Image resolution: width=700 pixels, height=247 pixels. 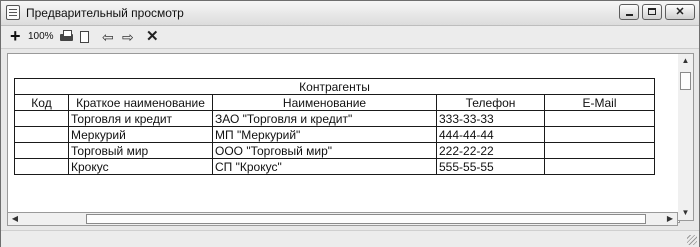 What do you see at coordinates (140, 102) in the screenshot?
I see `column-header-short-name: Краткое наименование` at bounding box center [140, 102].